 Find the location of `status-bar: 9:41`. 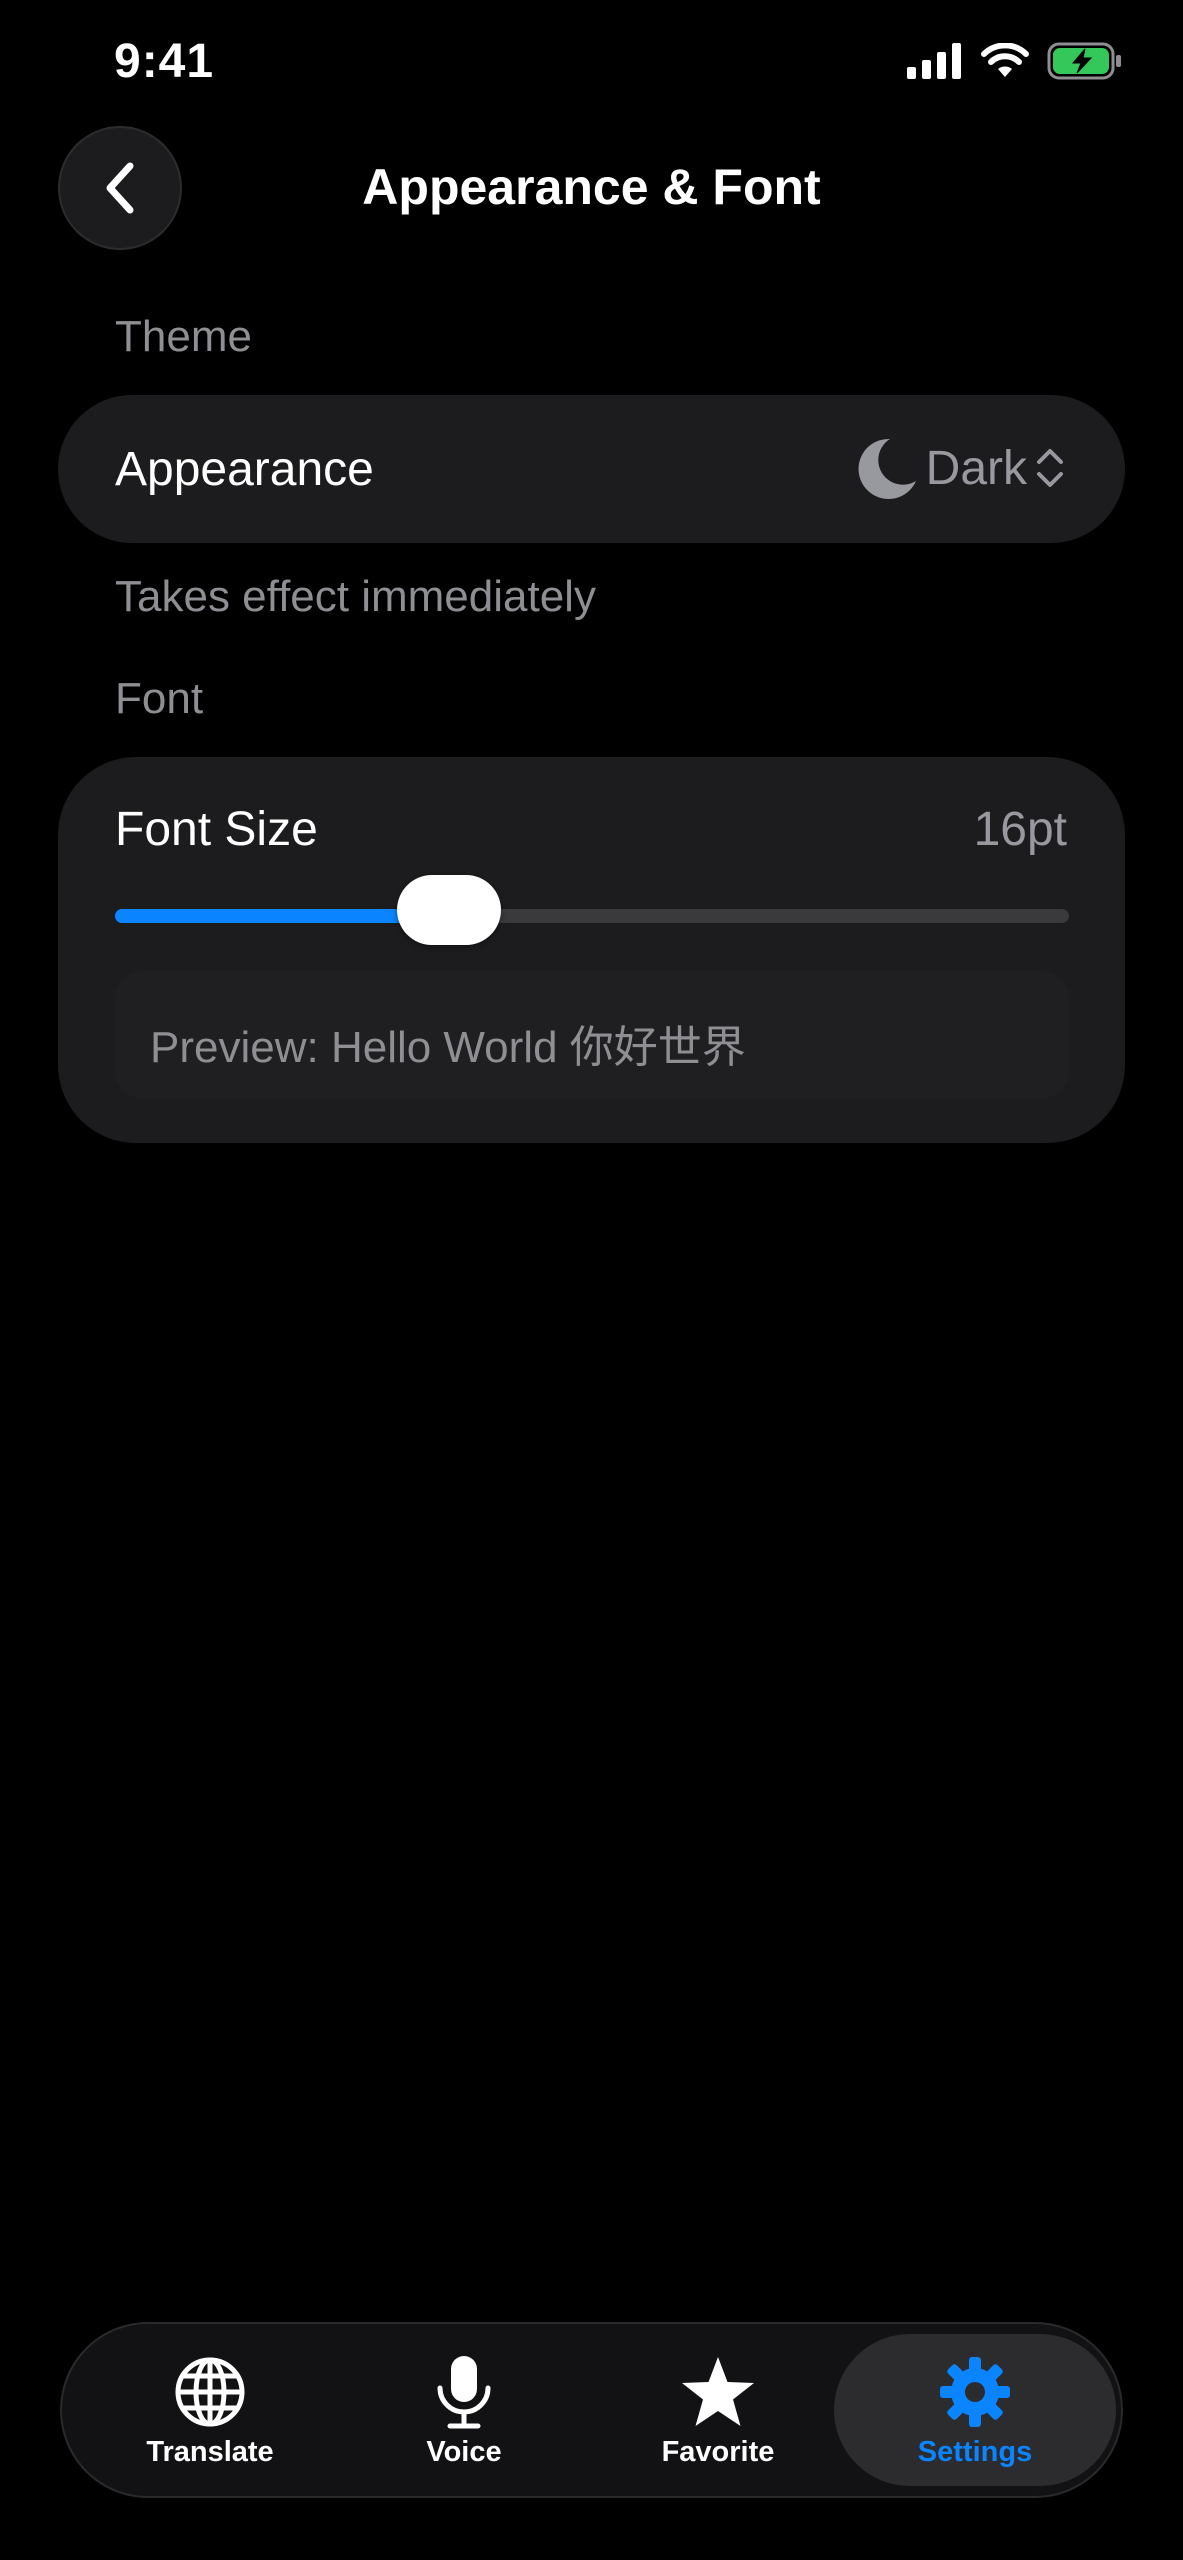

status-bar: 9:41 is located at coordinates (591, 65).